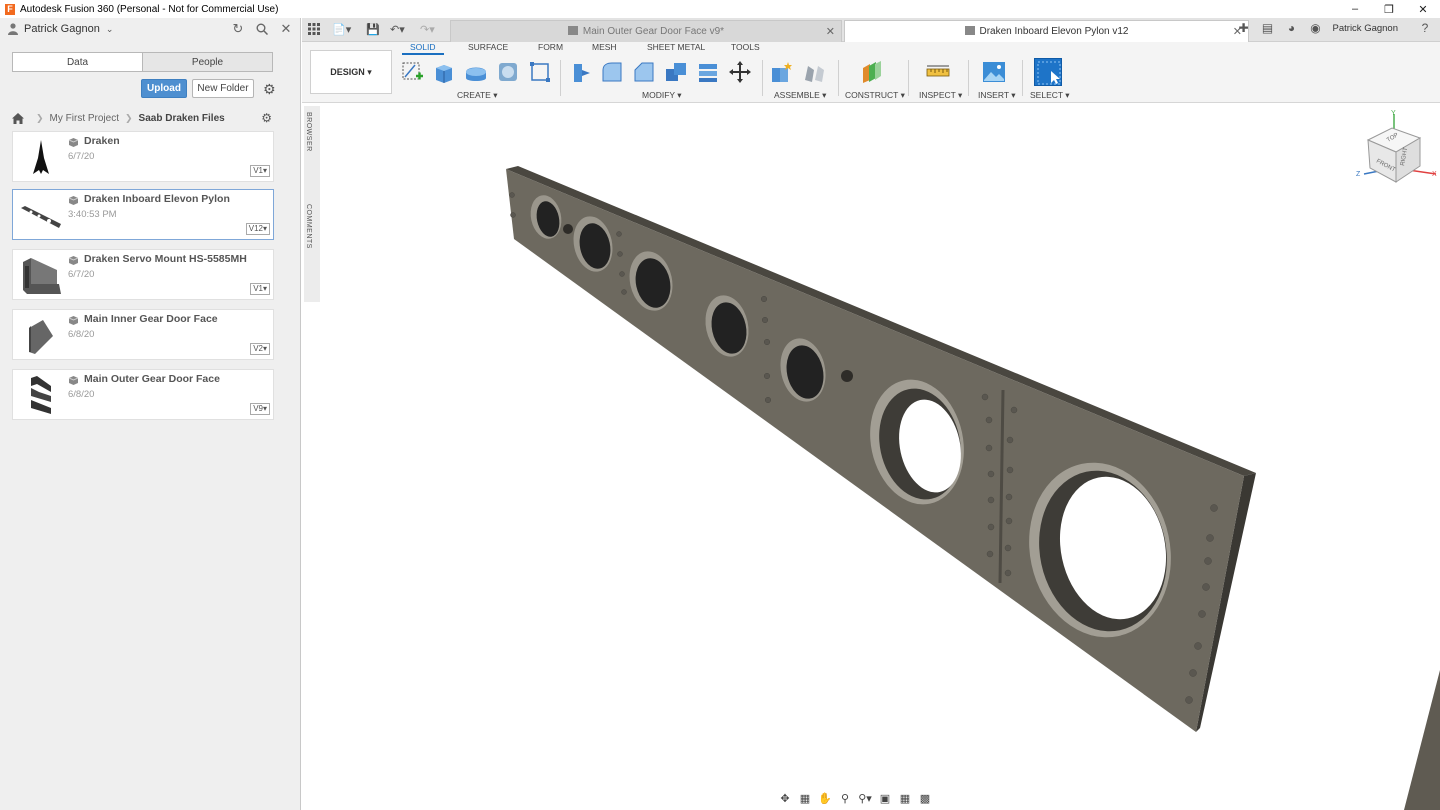 This screenshot has width=1440, height=810. I want to click on new-component-icon, so click(782, 72).